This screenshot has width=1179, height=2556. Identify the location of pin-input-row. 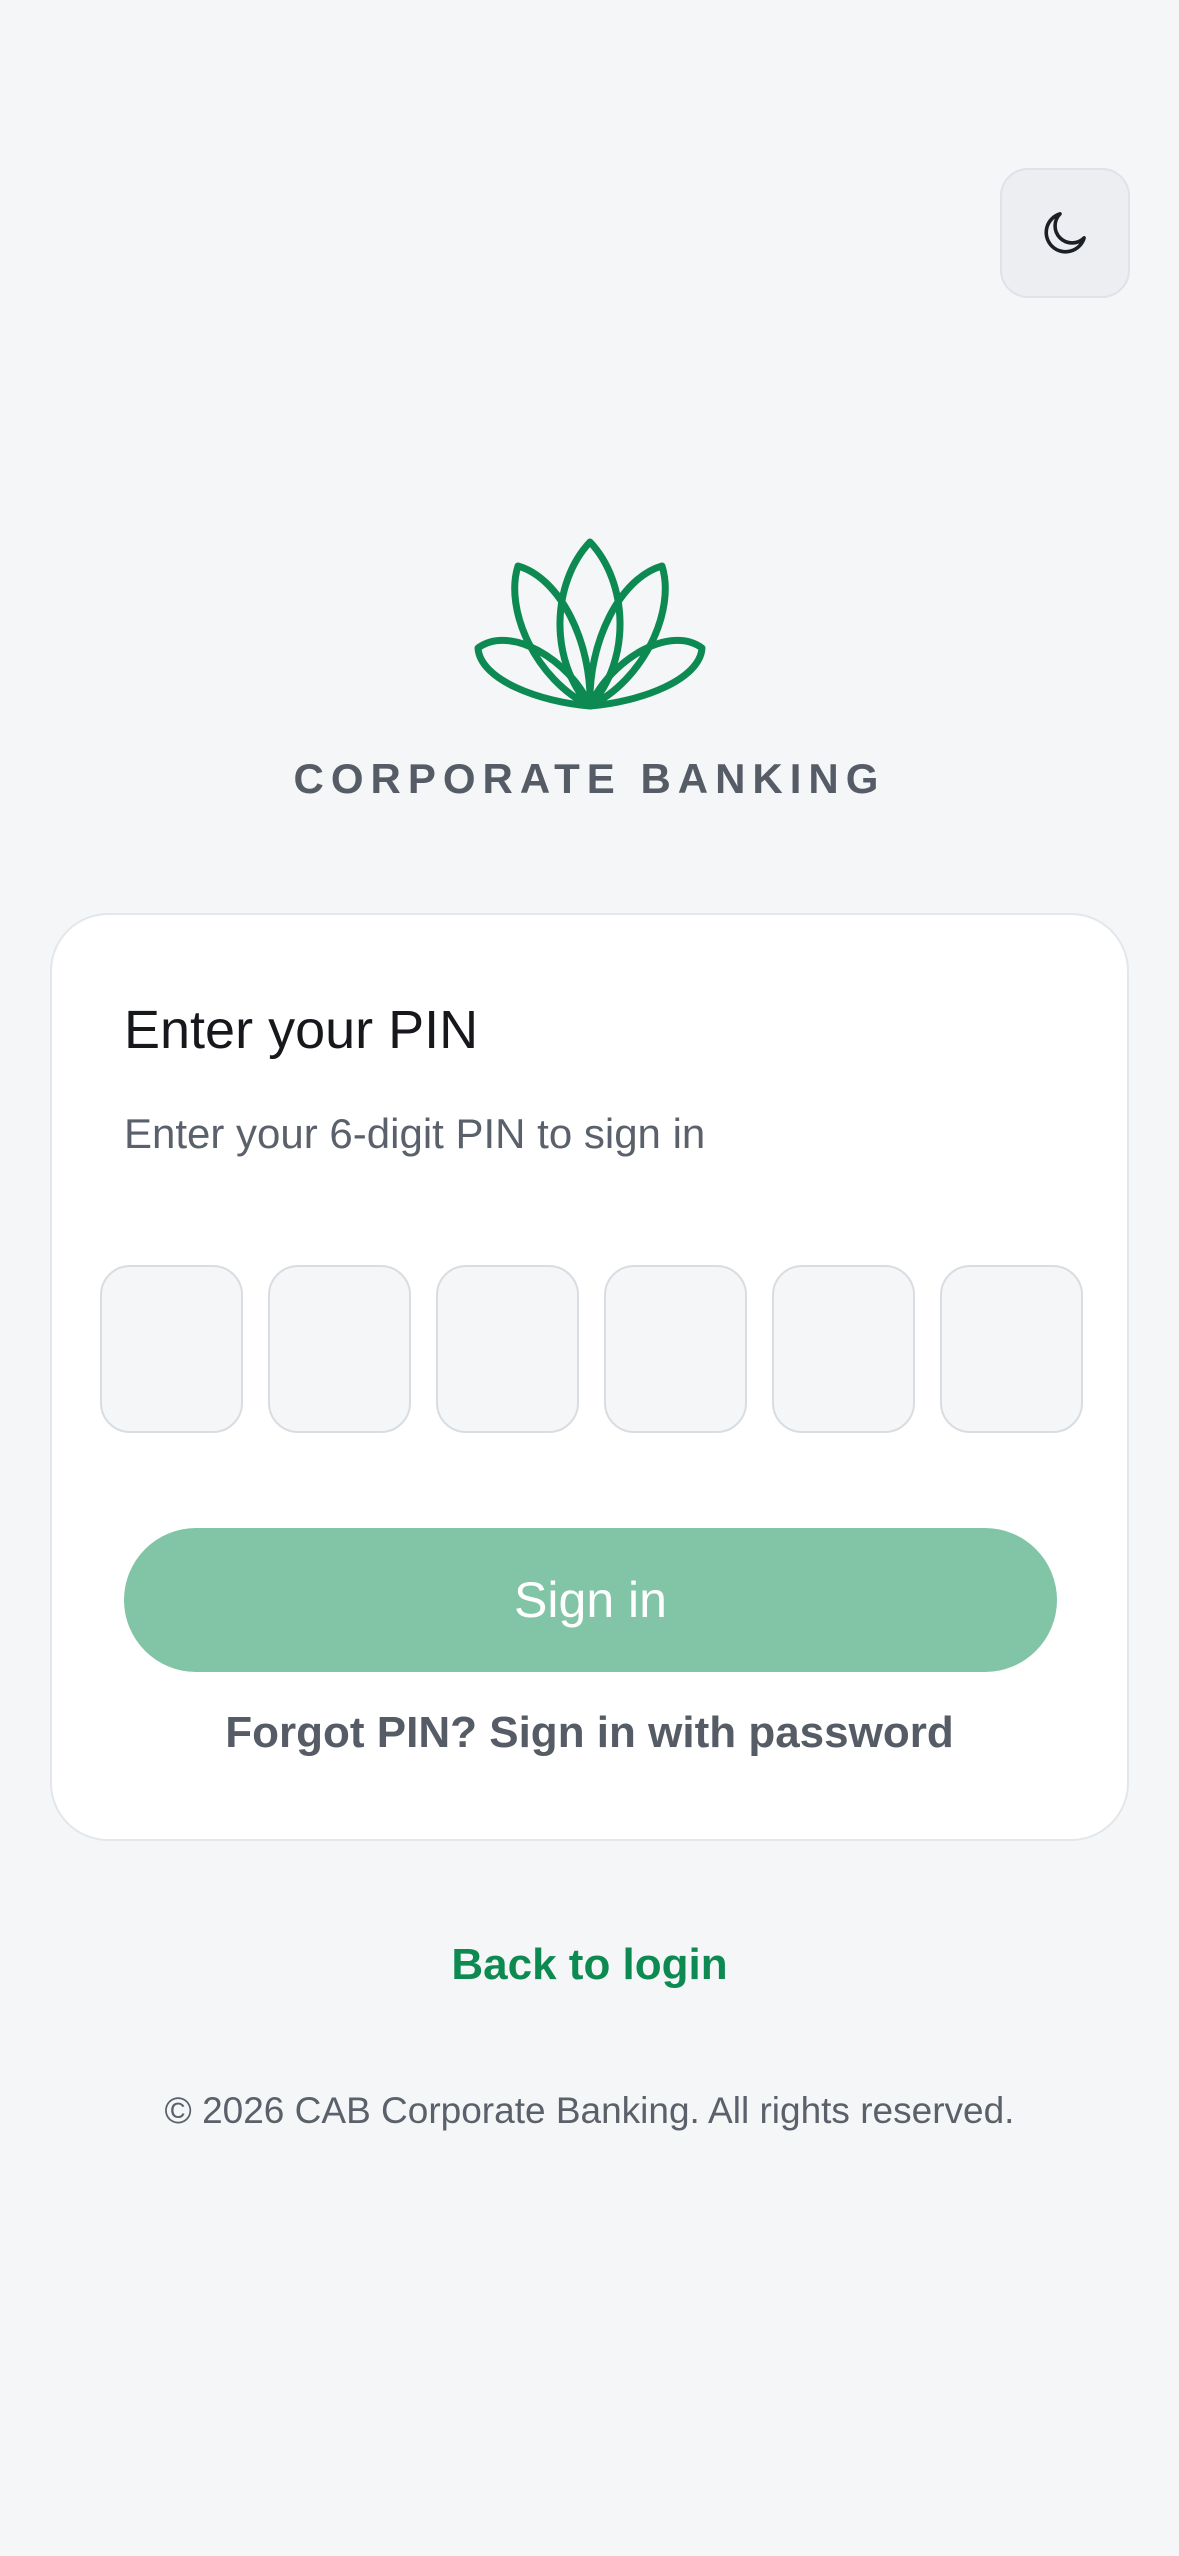
(592, 1349).